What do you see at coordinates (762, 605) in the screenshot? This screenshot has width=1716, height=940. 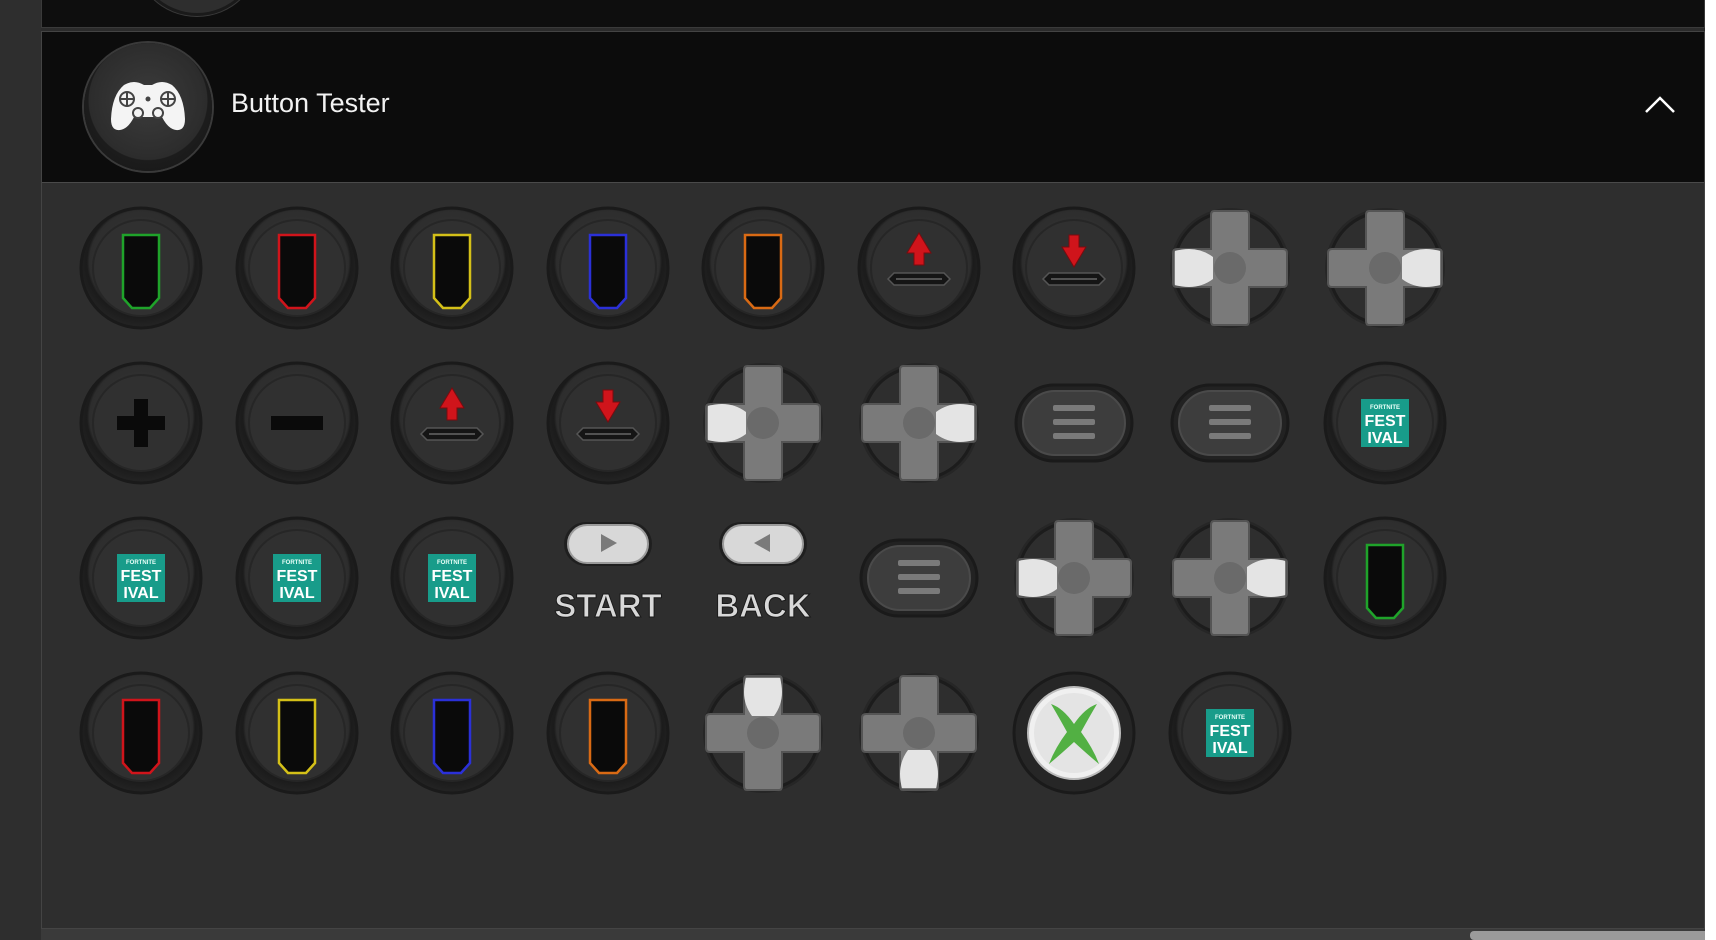 I see `svg-text: BACK` at bounding box center [762, 605].